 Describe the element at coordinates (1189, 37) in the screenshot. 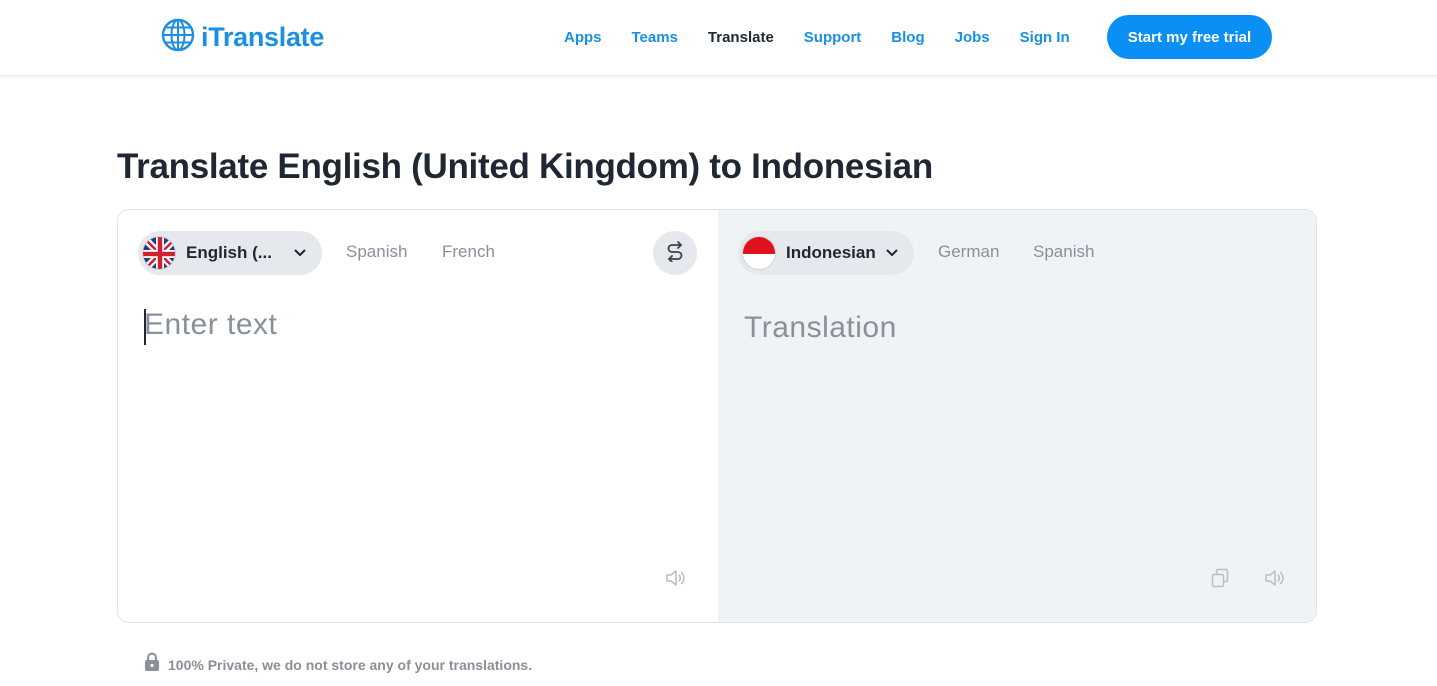

I see `start-free-trial-button: Start my free trial` at that location.